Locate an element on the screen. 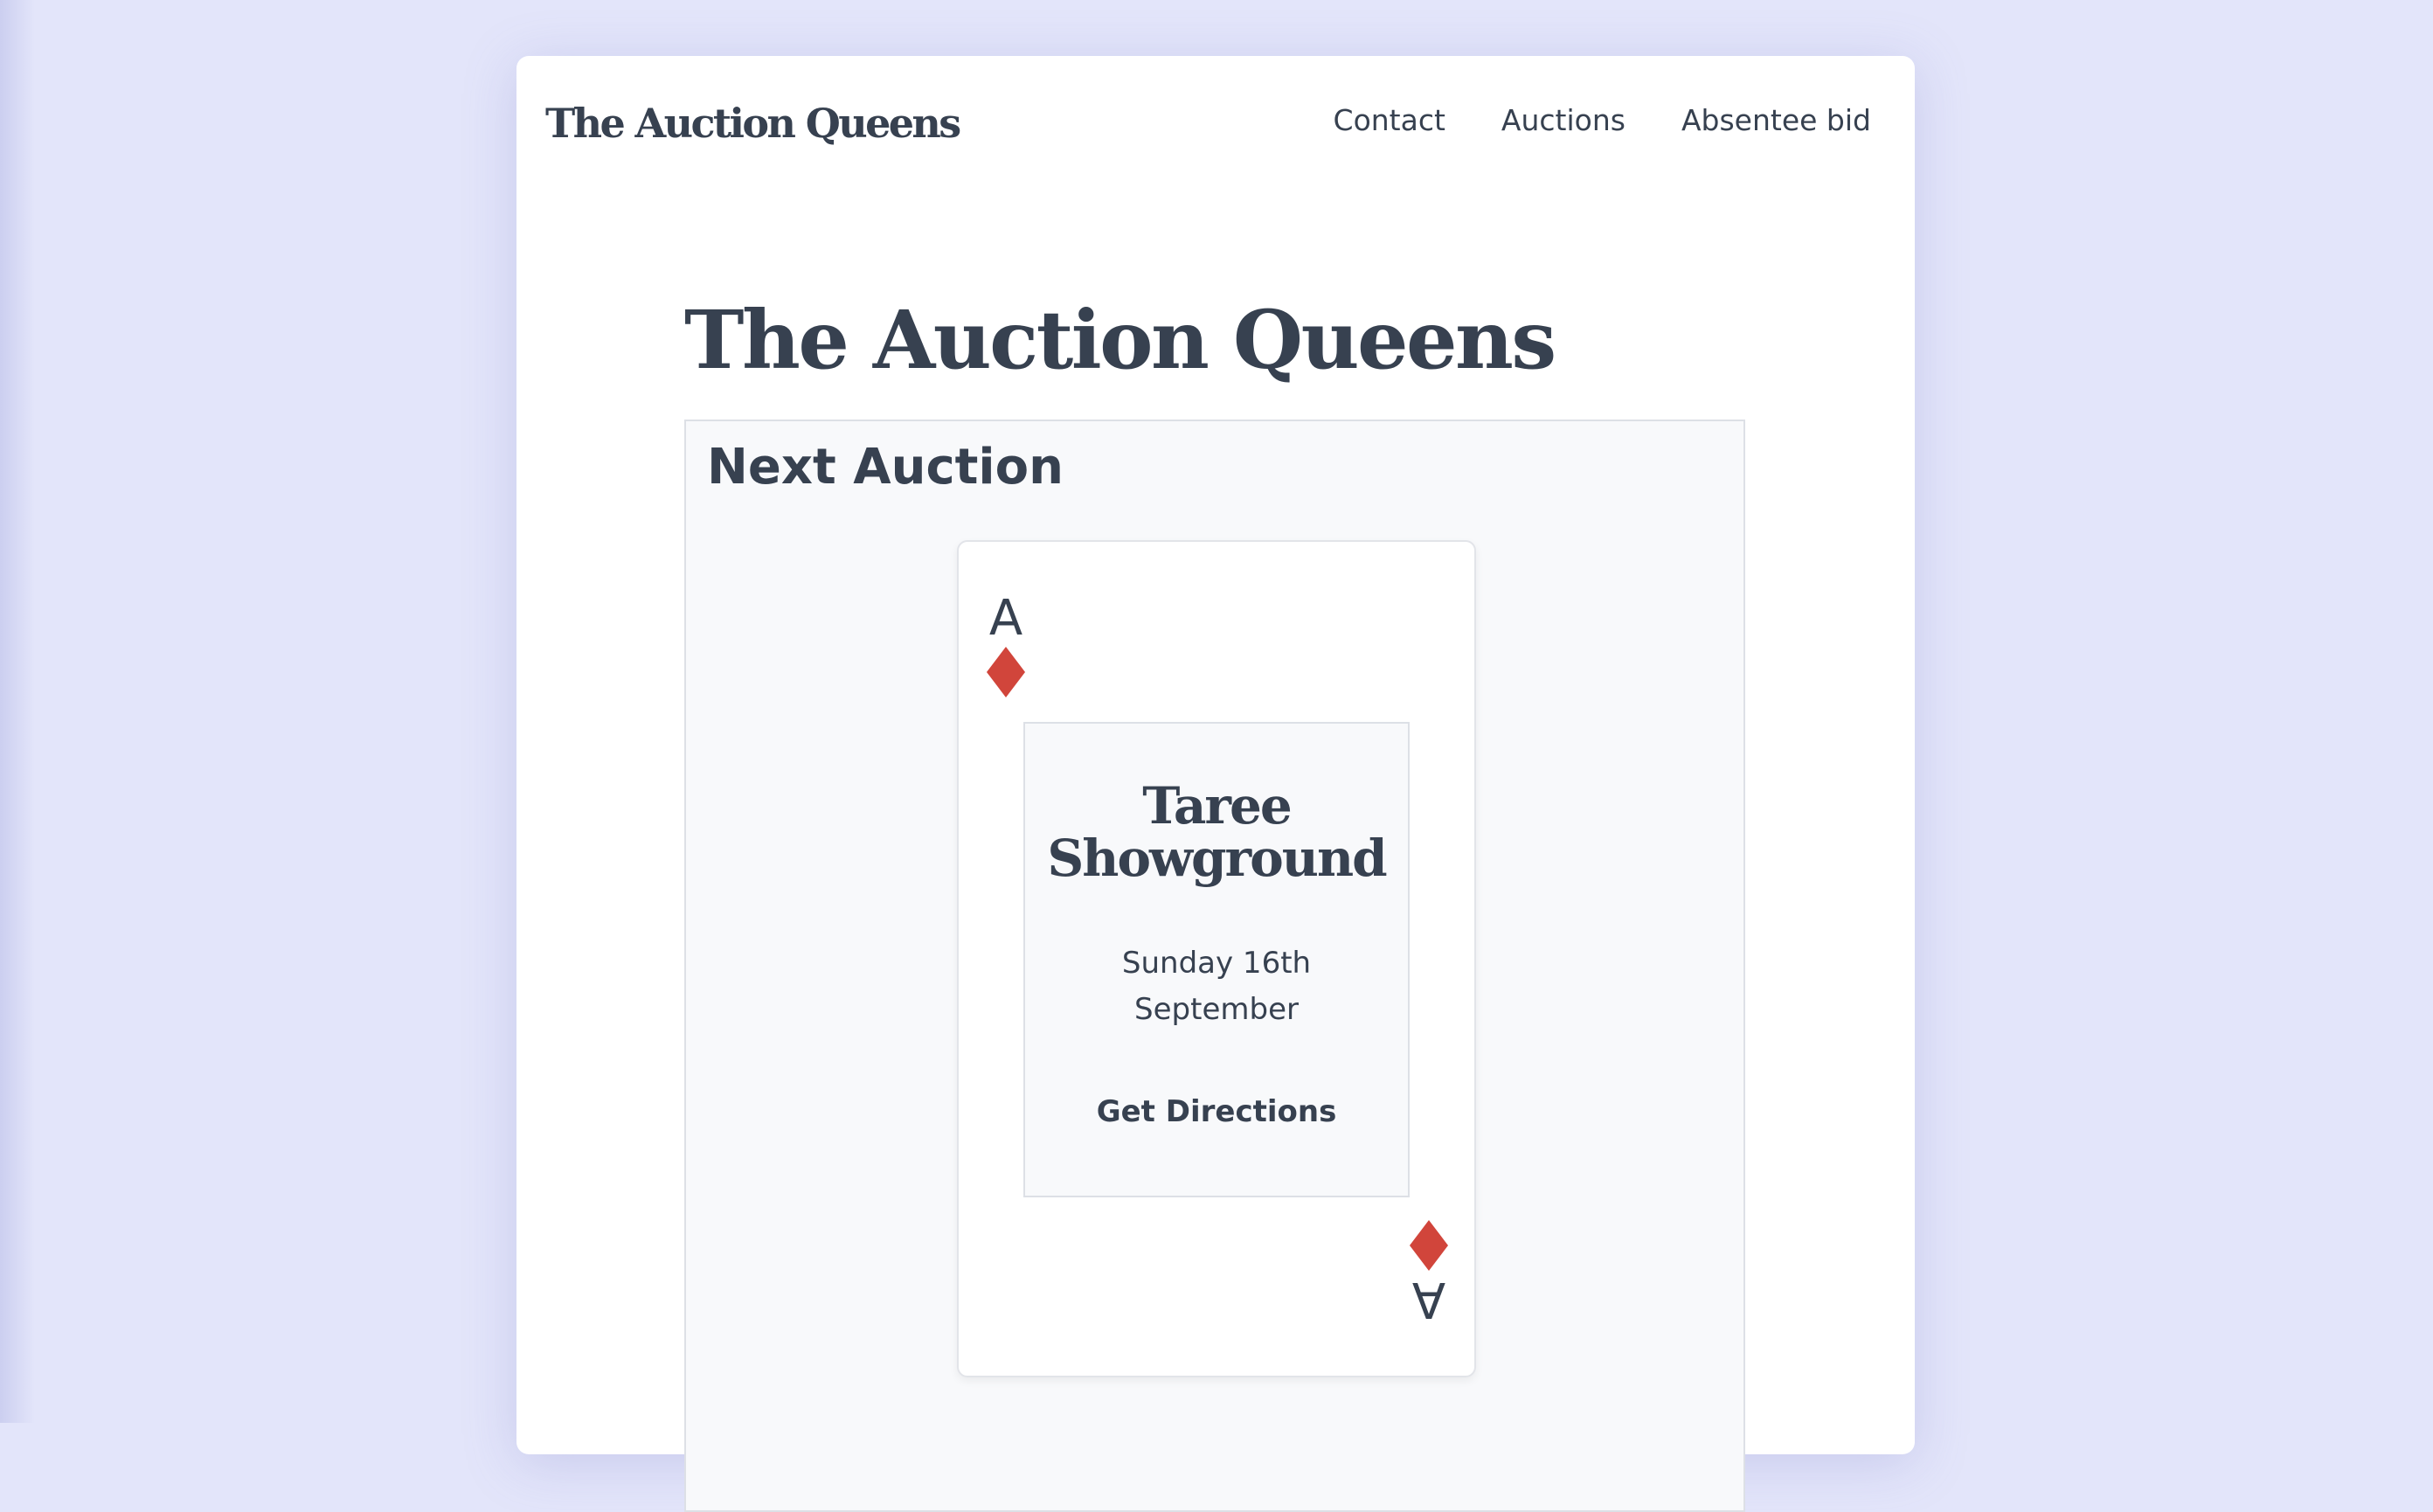 This screenshot has width=2433, height=1512. get-directions-link: Get Directions is located at coordinates (1216, 1111).